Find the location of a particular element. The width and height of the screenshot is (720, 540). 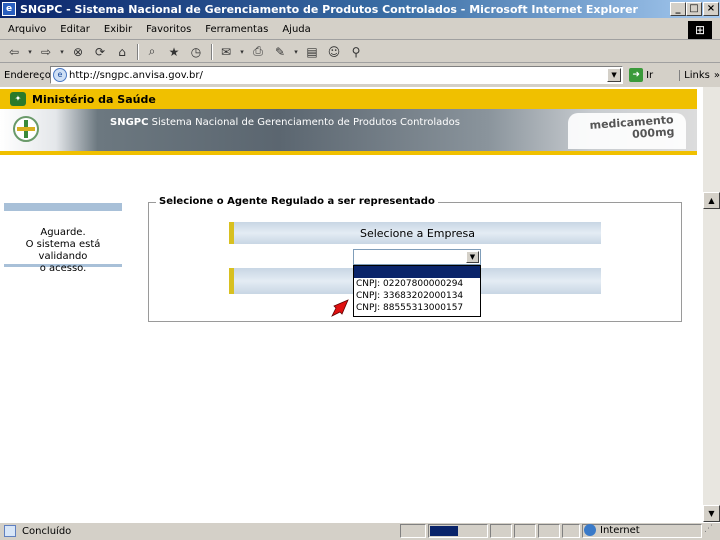

red-pointer-arrow-icon is located at coordinates (340, 308).